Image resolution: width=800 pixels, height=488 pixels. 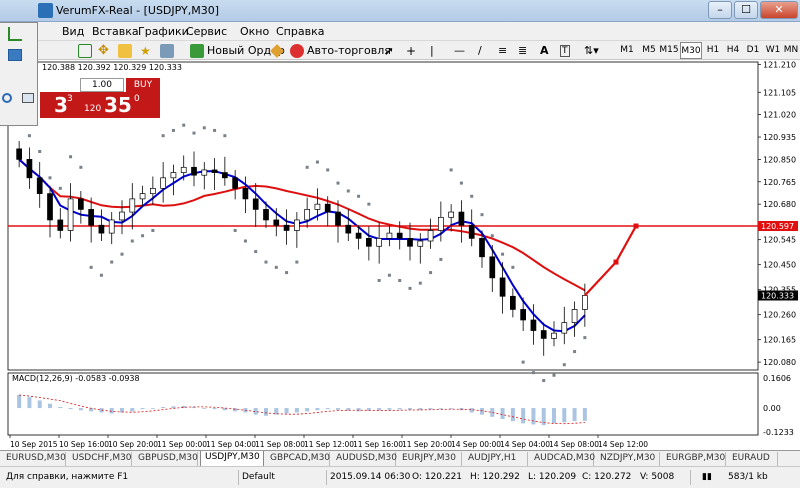 What do you see at coordinates (562, 459) in the screenshot?
I see `chart-tab: AUDCAD,M30` at bounding box center [562, 459].